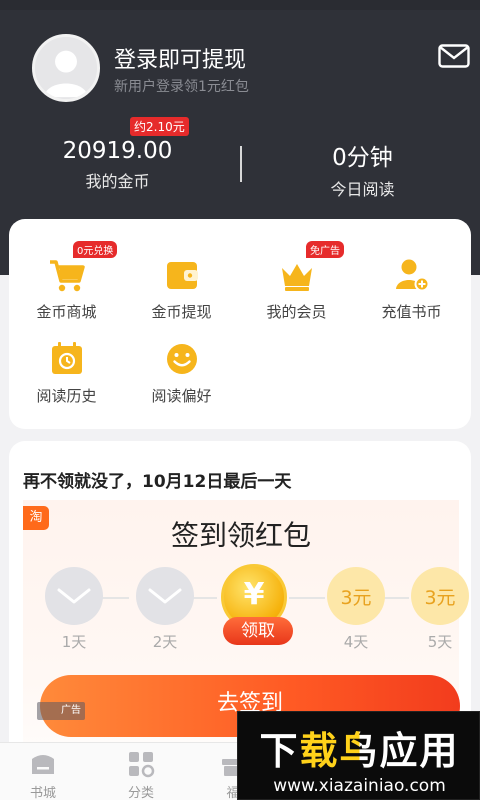  I want to click on status-bar, so click(240, 5).